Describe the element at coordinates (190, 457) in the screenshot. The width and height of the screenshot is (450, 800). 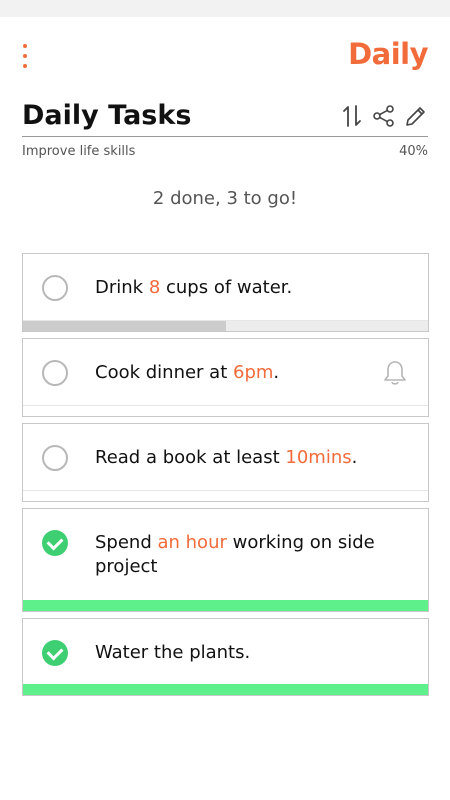
I see `task-text-part: Read a book at least` at that location.